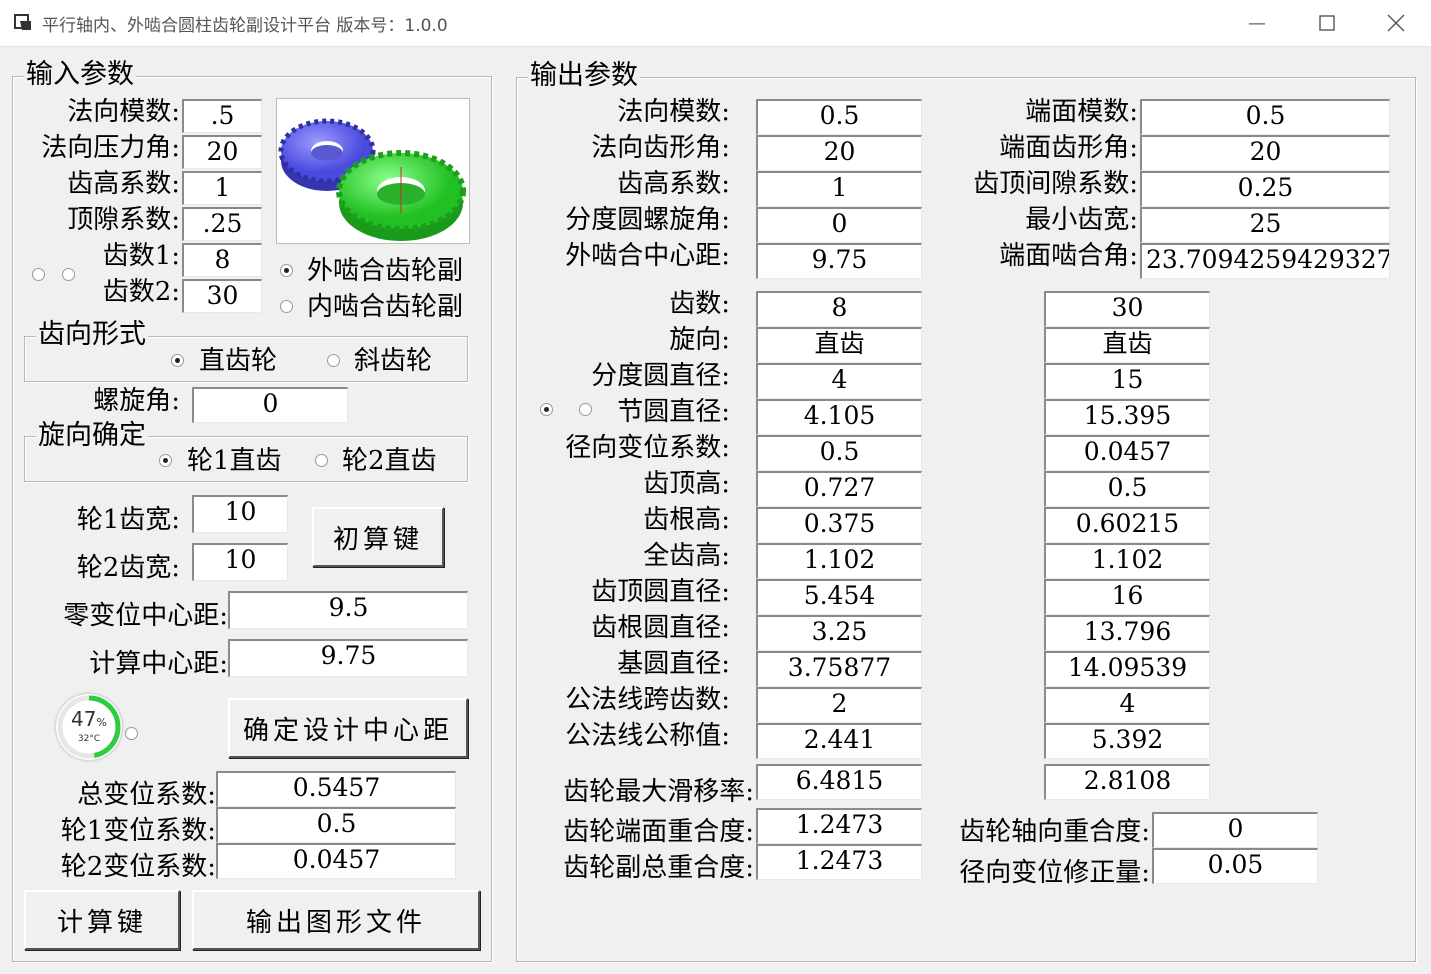 Image resolution: width=1431 pixels, height=974 pixels. Describe the element at coordinates (839, 345) in the screenshot. I see `gear1-value-field: 直齿` at that location.